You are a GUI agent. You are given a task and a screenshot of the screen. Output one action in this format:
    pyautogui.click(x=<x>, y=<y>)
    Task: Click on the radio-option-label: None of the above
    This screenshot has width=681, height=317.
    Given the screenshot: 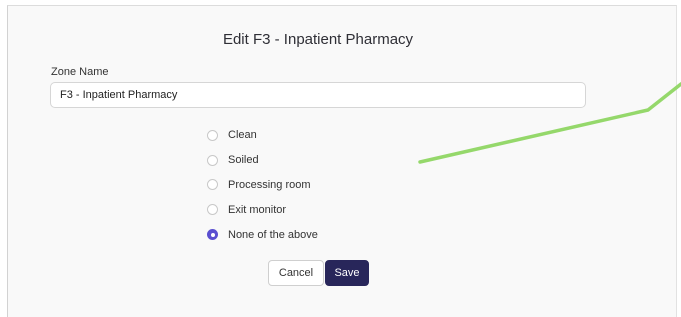 What is the action you would take?
    pyautogui.click(x=273, y=234)
    